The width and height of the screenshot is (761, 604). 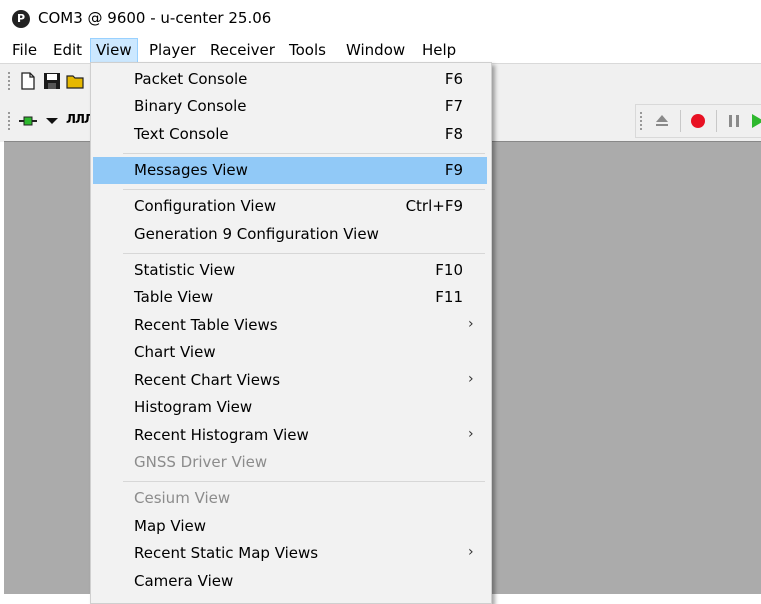 What do you see at coordinates (184, 581) in the screenshot?
I see `menu-item-label: Camera View` at bounding box center [184, 581].